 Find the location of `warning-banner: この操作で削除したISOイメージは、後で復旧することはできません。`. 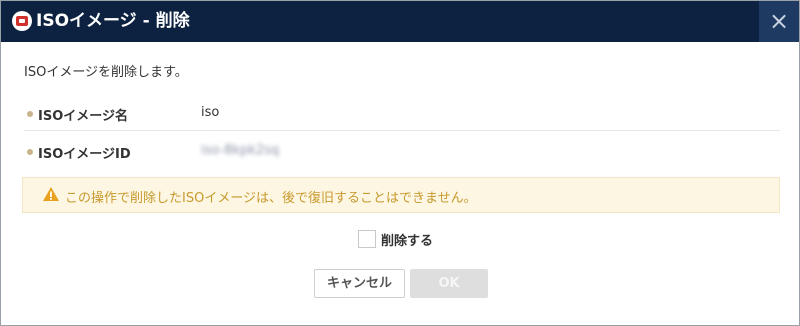

warning-banner: この操作で削除したISOイメージは、後で復旧することはできません。 is located at coordinates (401, 195).